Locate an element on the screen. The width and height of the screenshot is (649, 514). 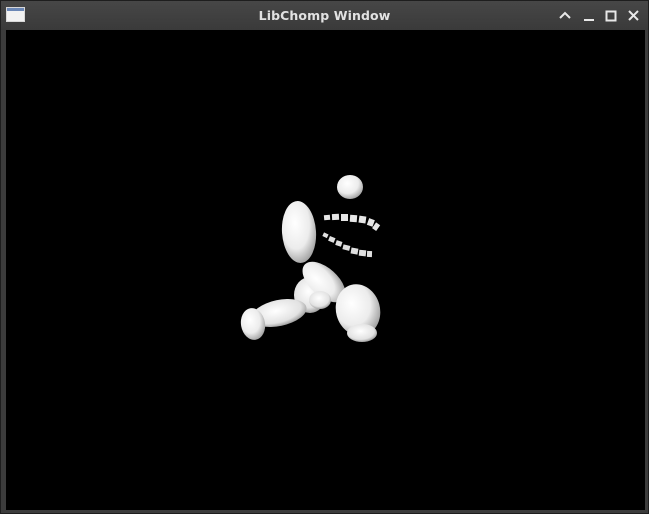
close-button is located at coordinates (634, 16).